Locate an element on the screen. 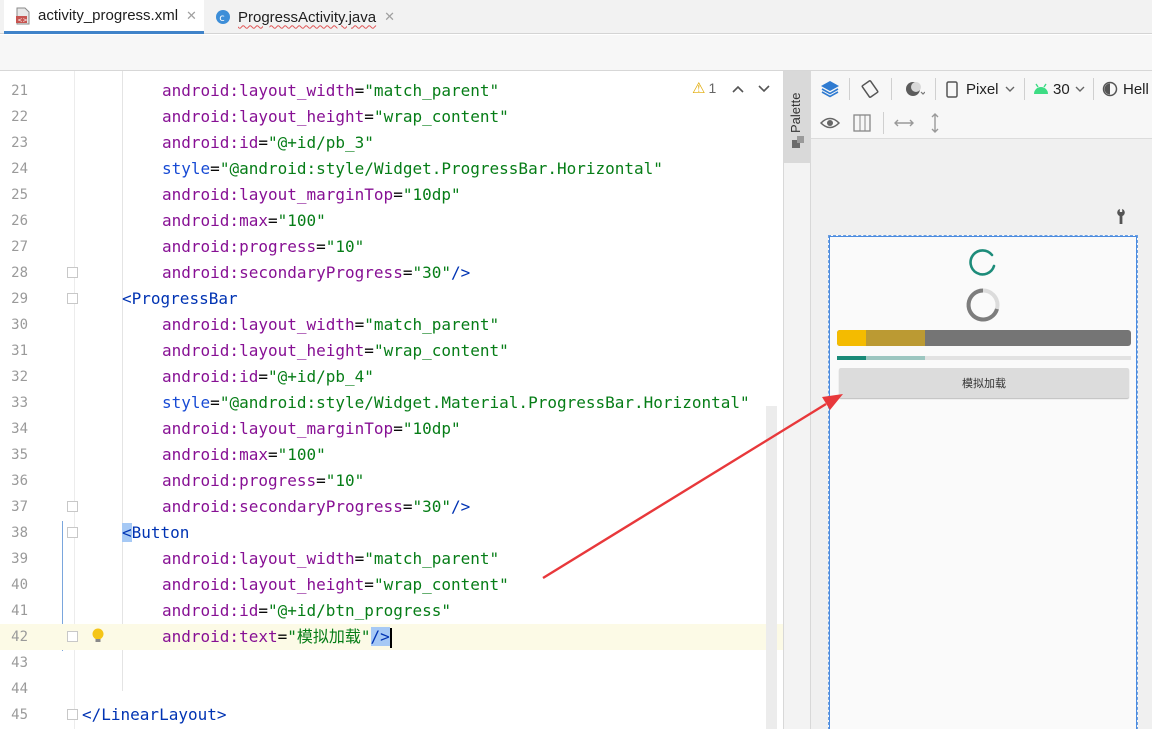 Image resolution: width=1152 pixels, height=729 pixels. svg-text: c is located at coordinates (222, 18).